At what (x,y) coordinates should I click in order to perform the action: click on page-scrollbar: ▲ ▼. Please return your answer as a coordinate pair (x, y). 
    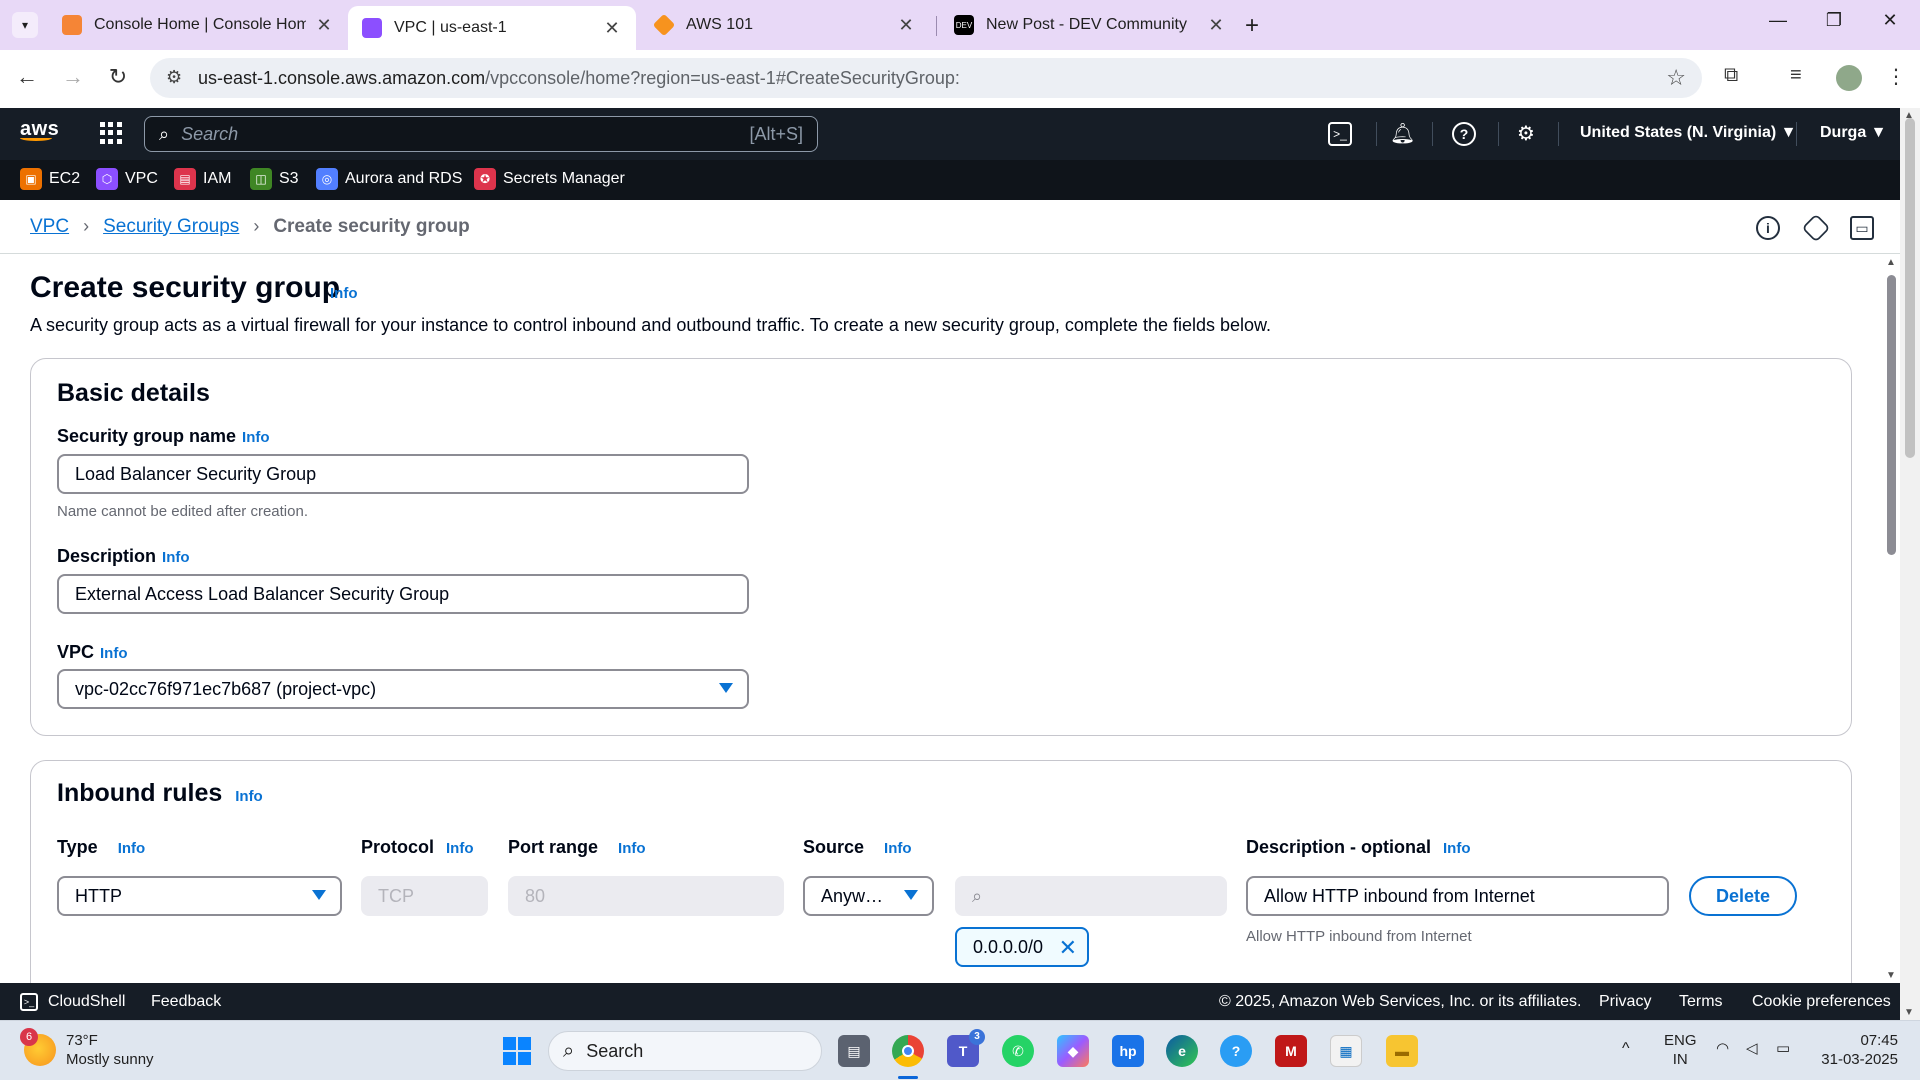
    Looking at the image, I should click on (1910, 564).